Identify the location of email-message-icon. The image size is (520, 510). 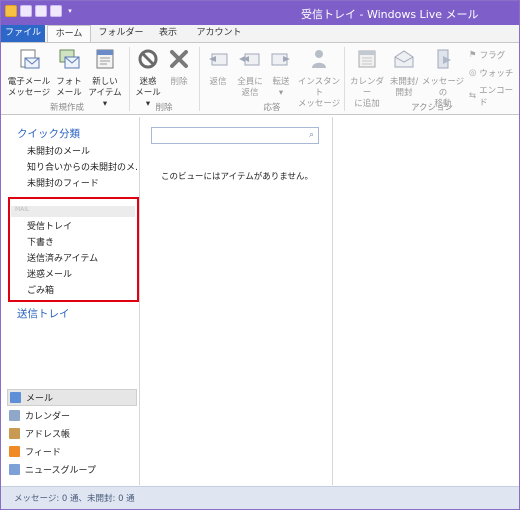
(30, 59).